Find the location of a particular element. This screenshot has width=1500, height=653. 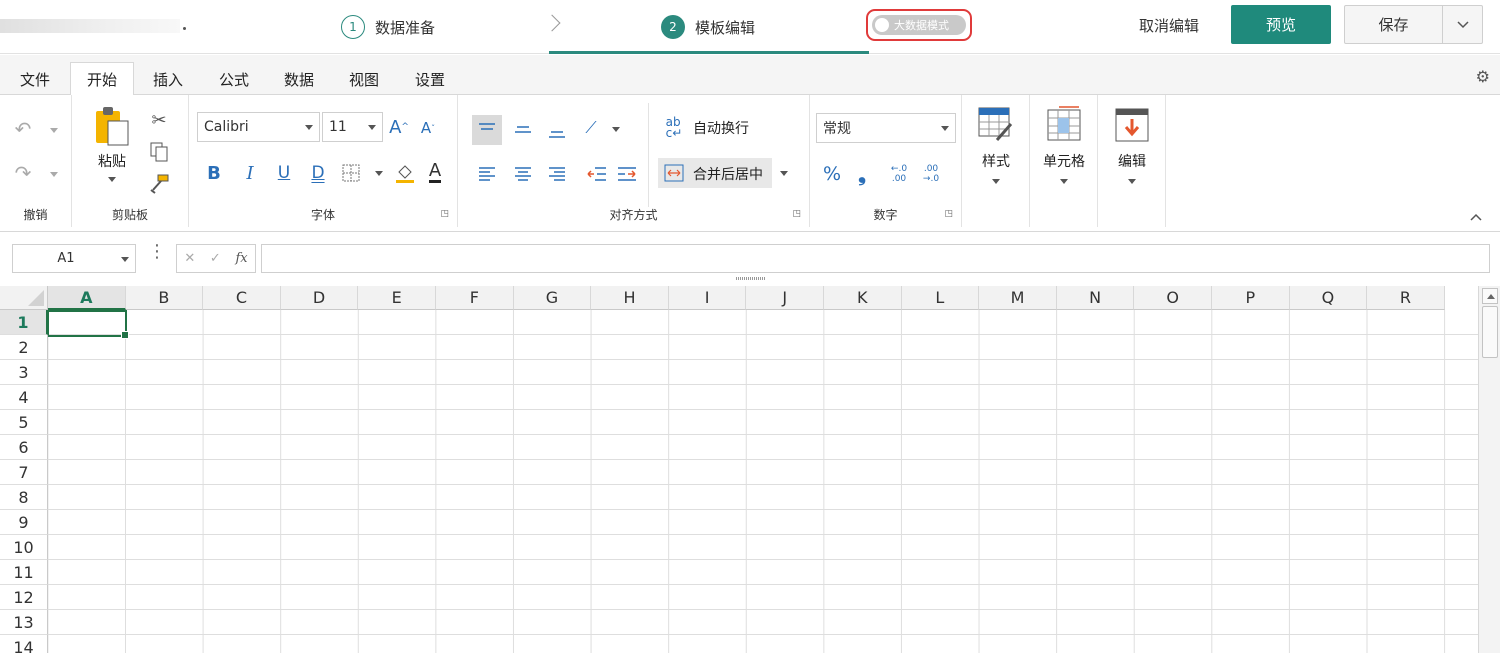

tab-home: 开始 is located at coordinates (102, 79).